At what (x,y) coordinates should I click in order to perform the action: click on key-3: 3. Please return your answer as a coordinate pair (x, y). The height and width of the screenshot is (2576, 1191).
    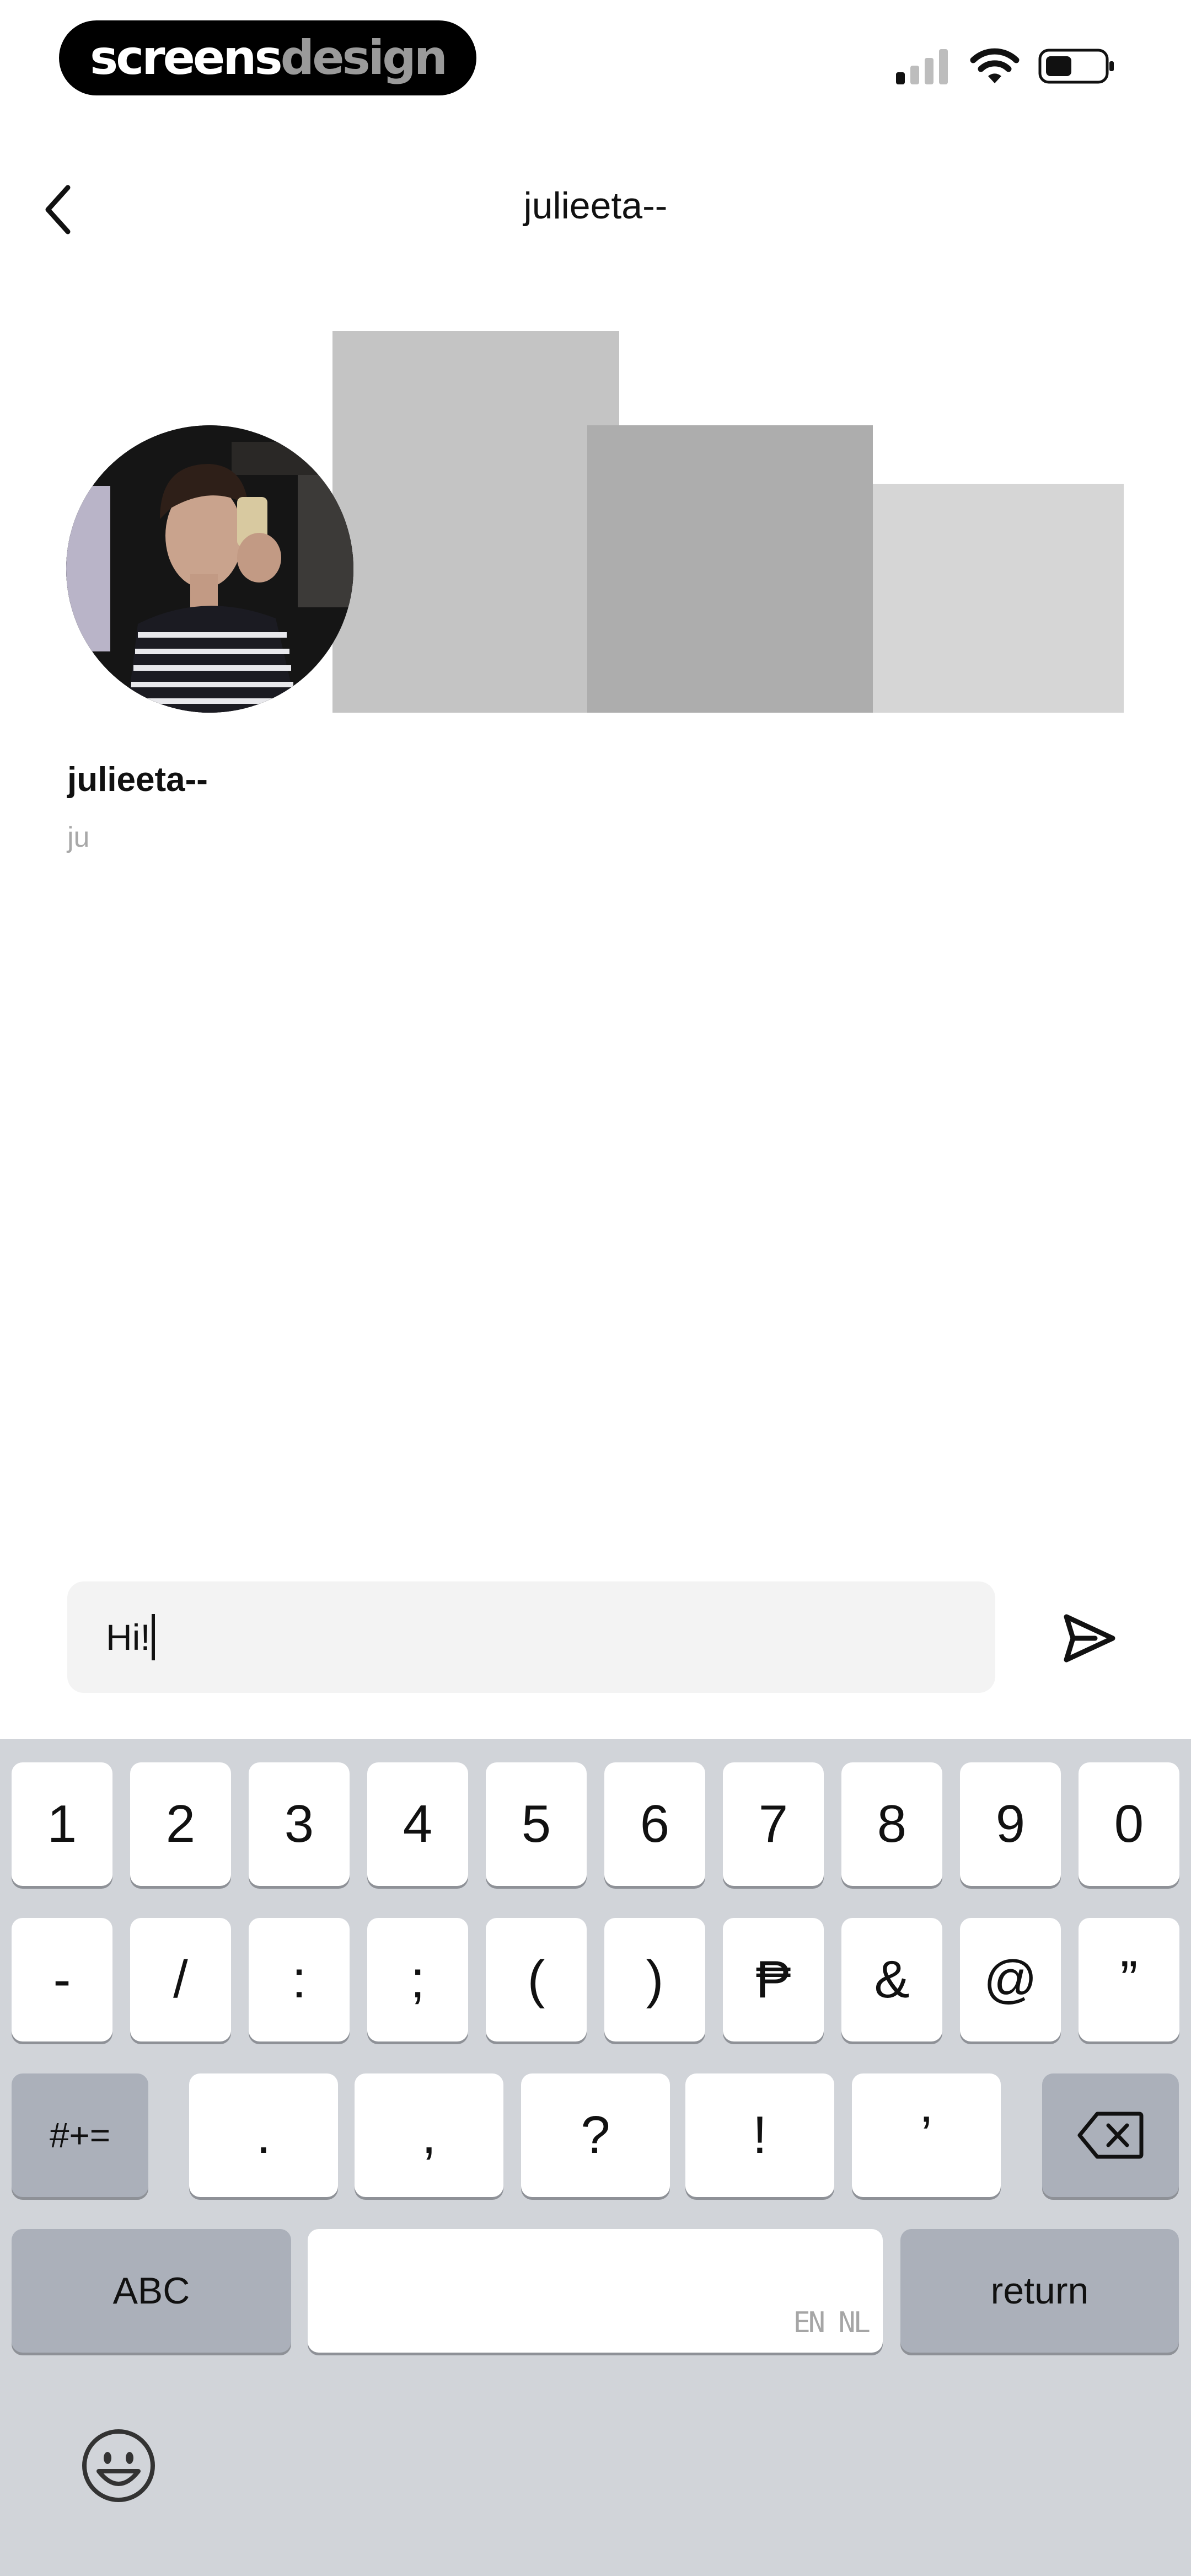
    Looking at the image, I should click on (299, 1824).